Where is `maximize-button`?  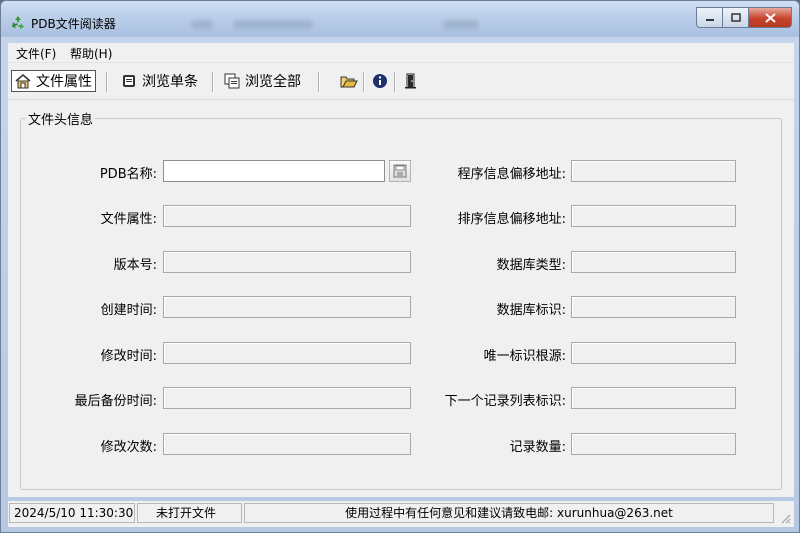
maximize-button is located at coordinates (735, 17).